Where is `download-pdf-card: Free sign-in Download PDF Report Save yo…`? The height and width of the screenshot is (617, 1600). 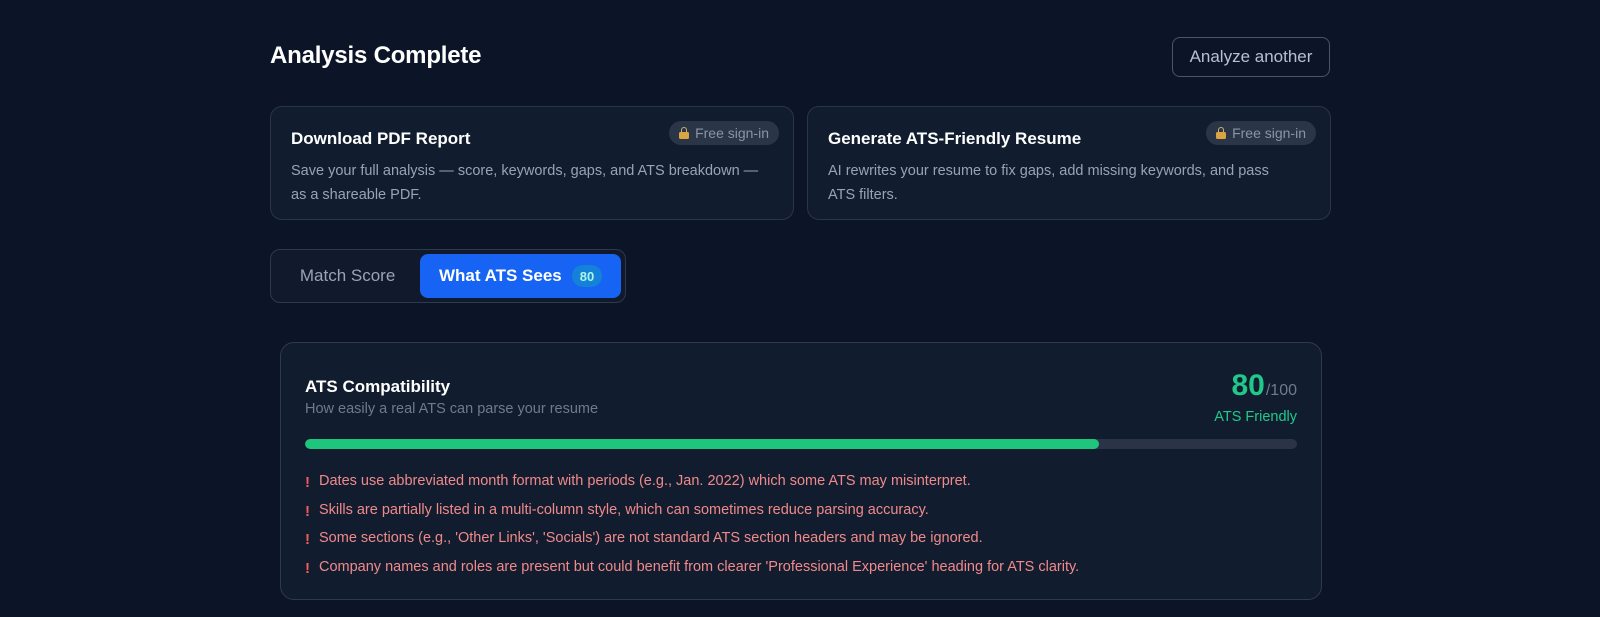
download-pdf-card: Free sign-in Download PDF Report Save yo… is located at coordinates (532, 163).